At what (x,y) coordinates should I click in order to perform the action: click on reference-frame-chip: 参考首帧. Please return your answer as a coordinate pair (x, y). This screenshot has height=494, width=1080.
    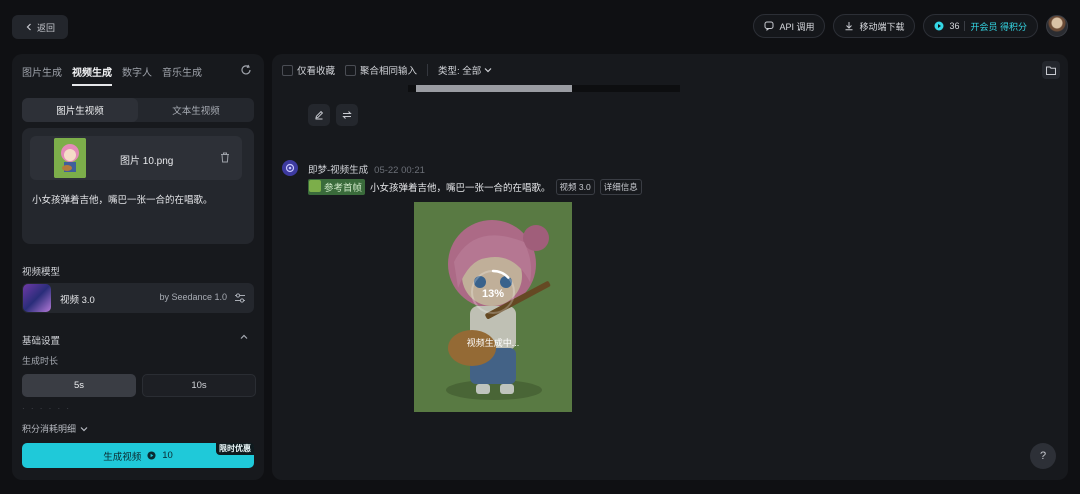
    Looking at the image, I should click on (337, 187).